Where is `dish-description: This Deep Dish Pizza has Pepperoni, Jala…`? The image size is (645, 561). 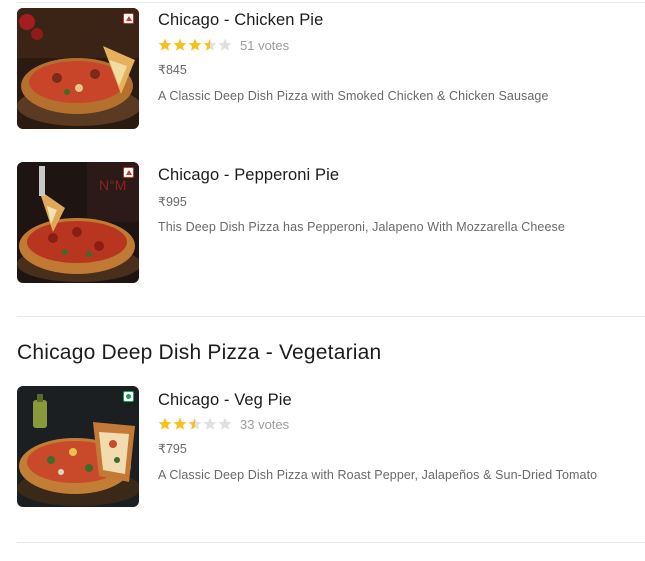
dish-description: This Deep Dish Pizza has Pepperoni, Jala… is located at coordinates (361, 227).